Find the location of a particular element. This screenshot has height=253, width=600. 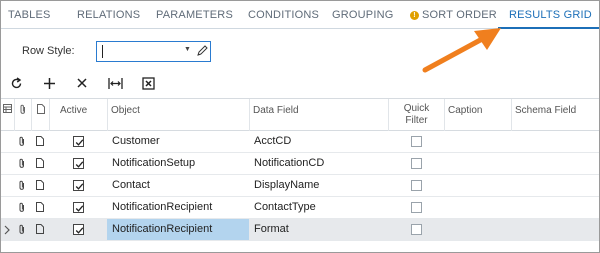

object-cell: Contact is located at coordinates (178, 185).